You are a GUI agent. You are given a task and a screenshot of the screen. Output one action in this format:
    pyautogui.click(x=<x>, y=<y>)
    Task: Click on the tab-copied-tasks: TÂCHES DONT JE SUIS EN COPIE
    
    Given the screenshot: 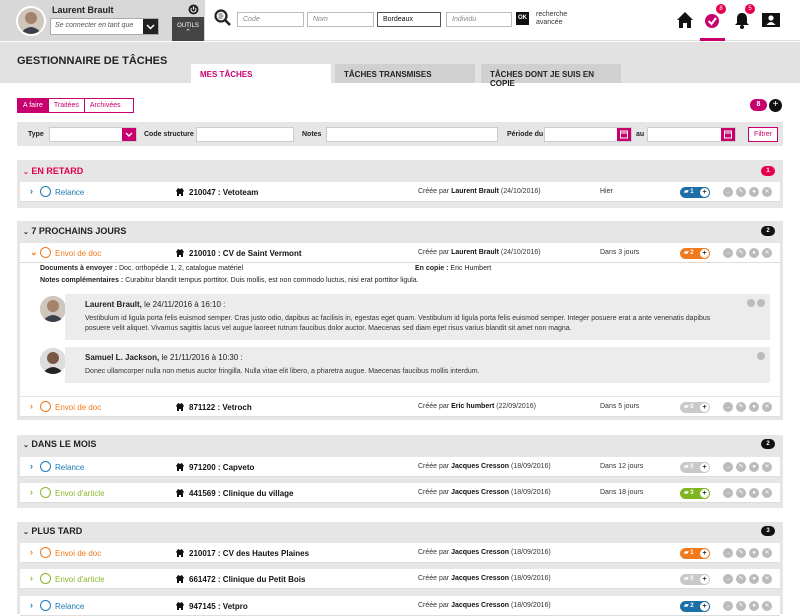 What is the action you would take?
    pyautogui.click(x=551, y=76)
    